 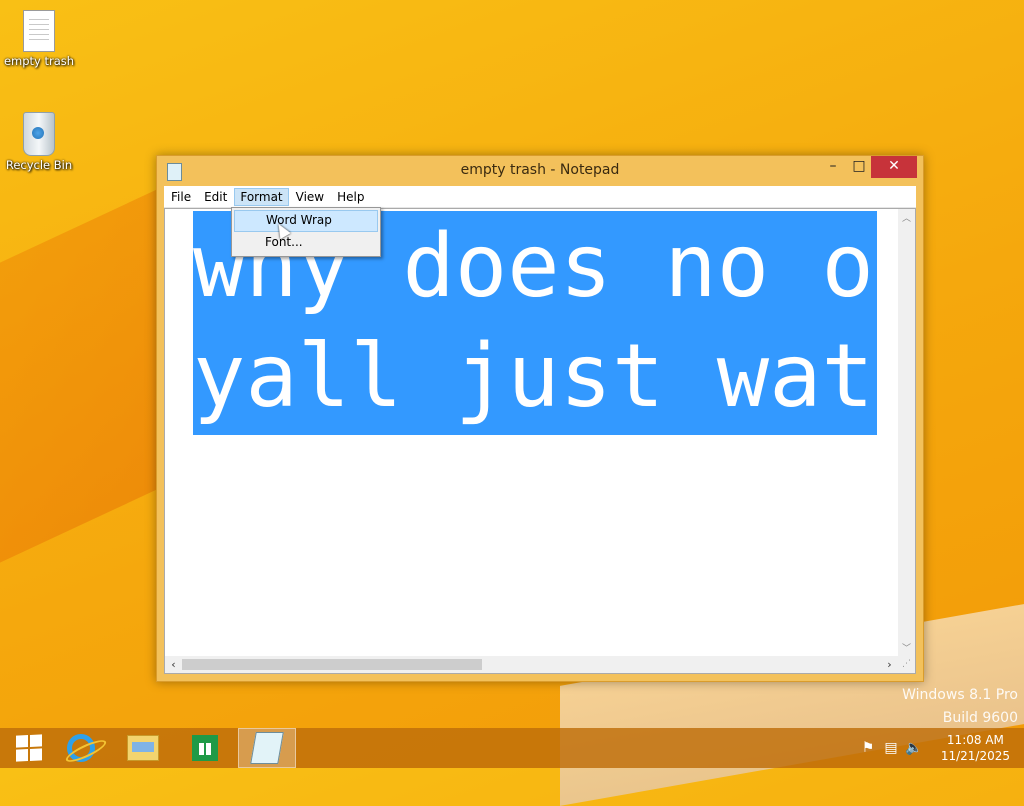 What do you see at coordinates (833, 167) in the screenshot?
I see `minimize-button: –` at bounding box center [833, 167].